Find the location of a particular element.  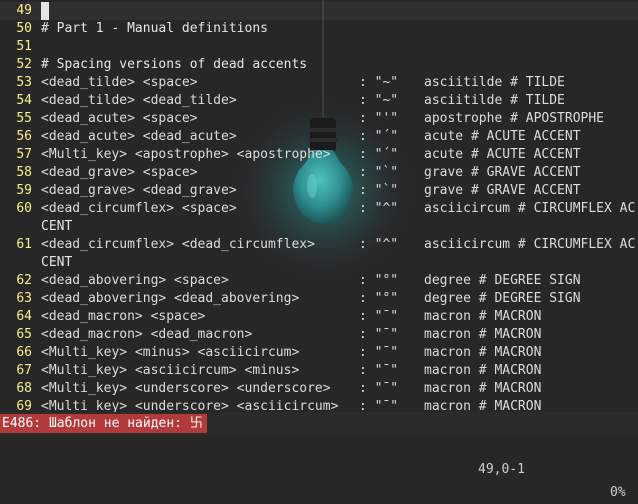

key-sequence: <dead_macron> <dead_macron> is located at coordinates (147, 334).